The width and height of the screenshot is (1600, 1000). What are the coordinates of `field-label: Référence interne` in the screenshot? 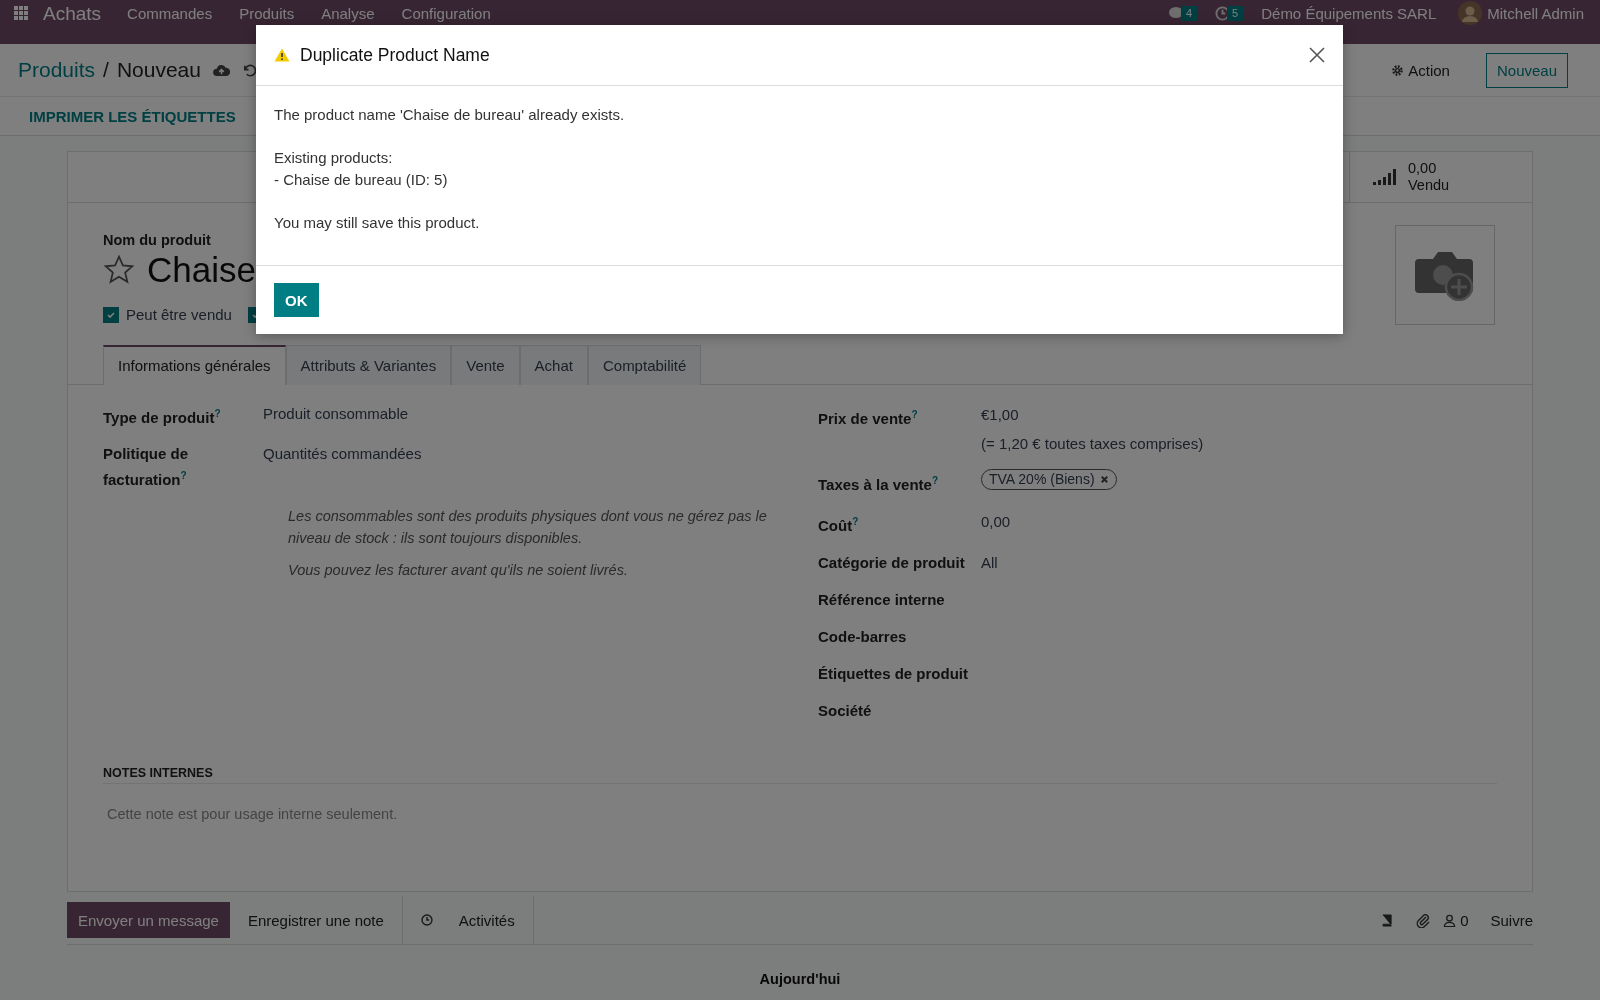 It's located at (882, 600).